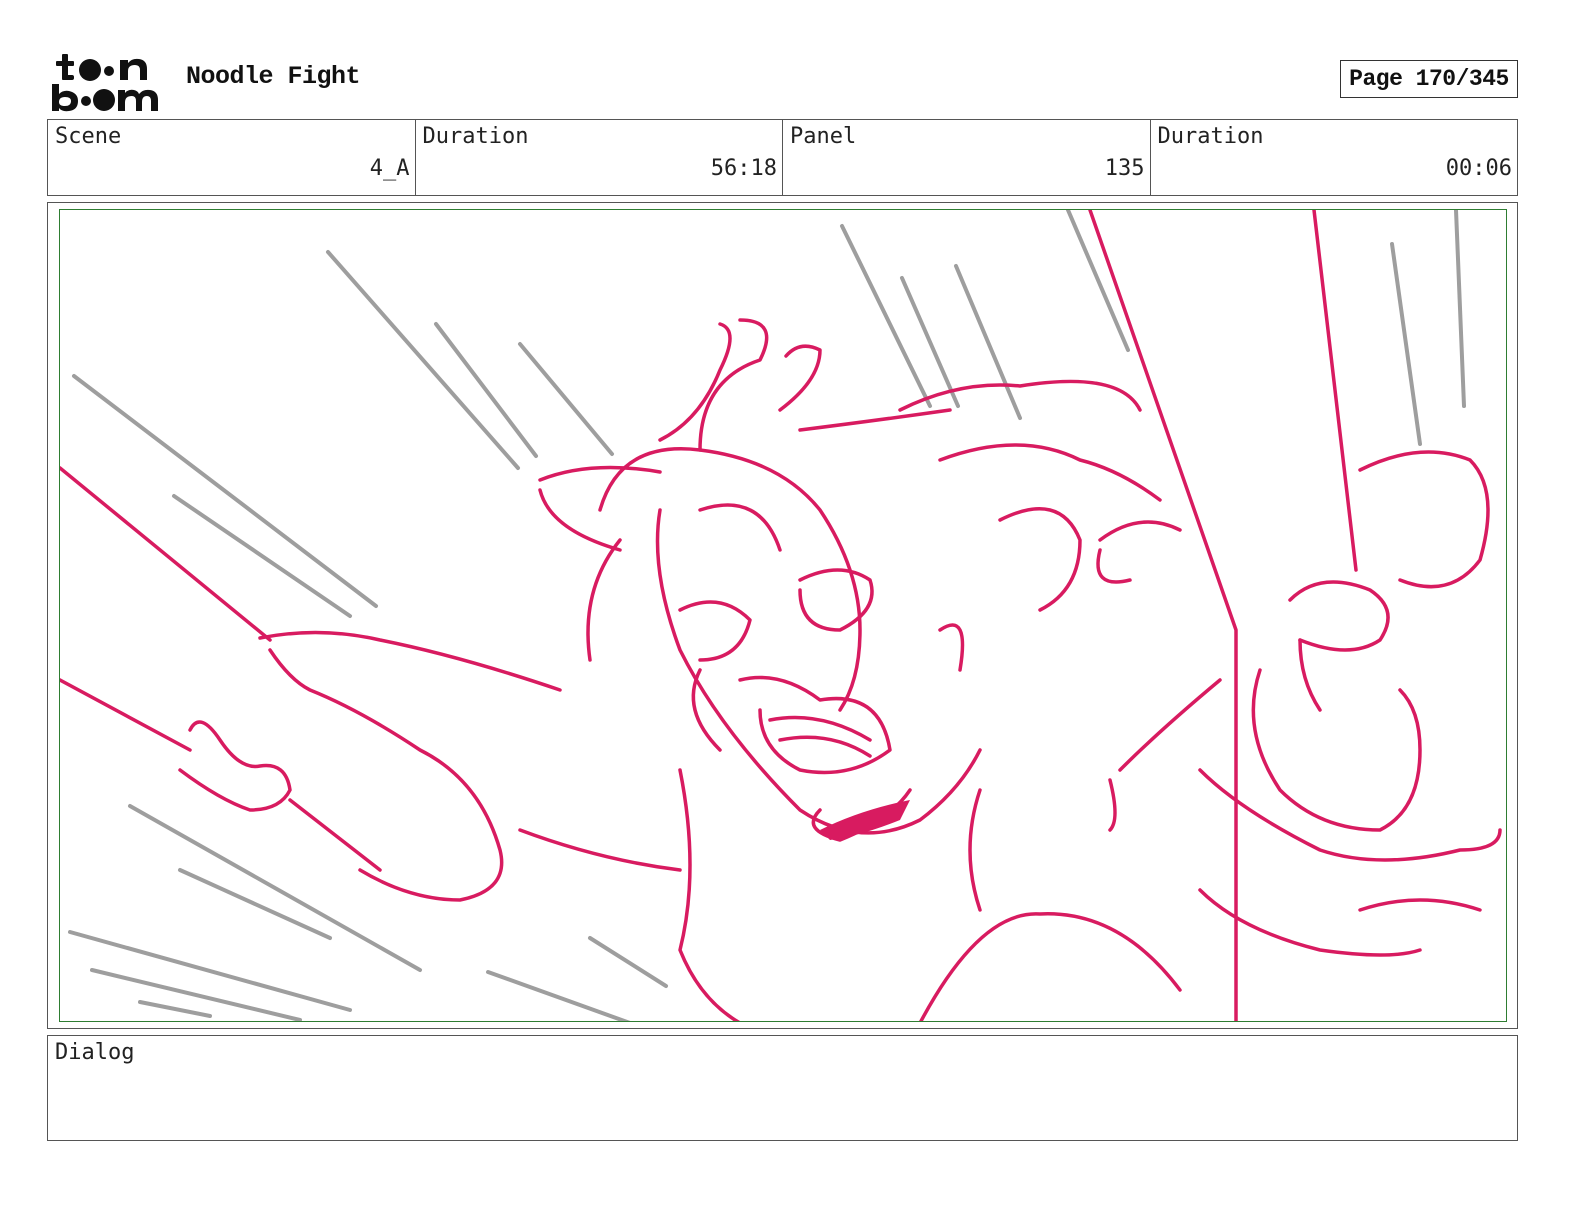 The image size is (1584, 1224). What do you see at coordinates (232, 157) in the screenshot?
I see `scene-cell: Scene 4_A` at bounding box center [232, 157].